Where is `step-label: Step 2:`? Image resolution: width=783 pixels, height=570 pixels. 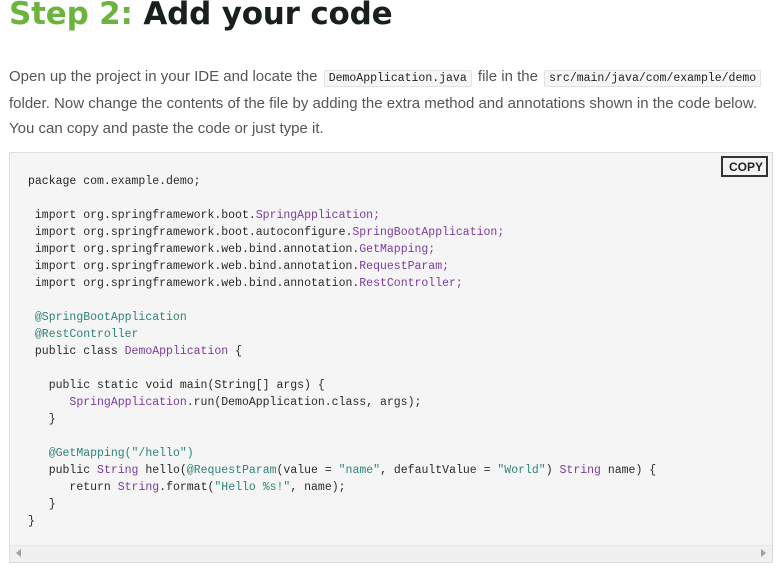 step-label: Step 2: is located at coordinates (71, 16).